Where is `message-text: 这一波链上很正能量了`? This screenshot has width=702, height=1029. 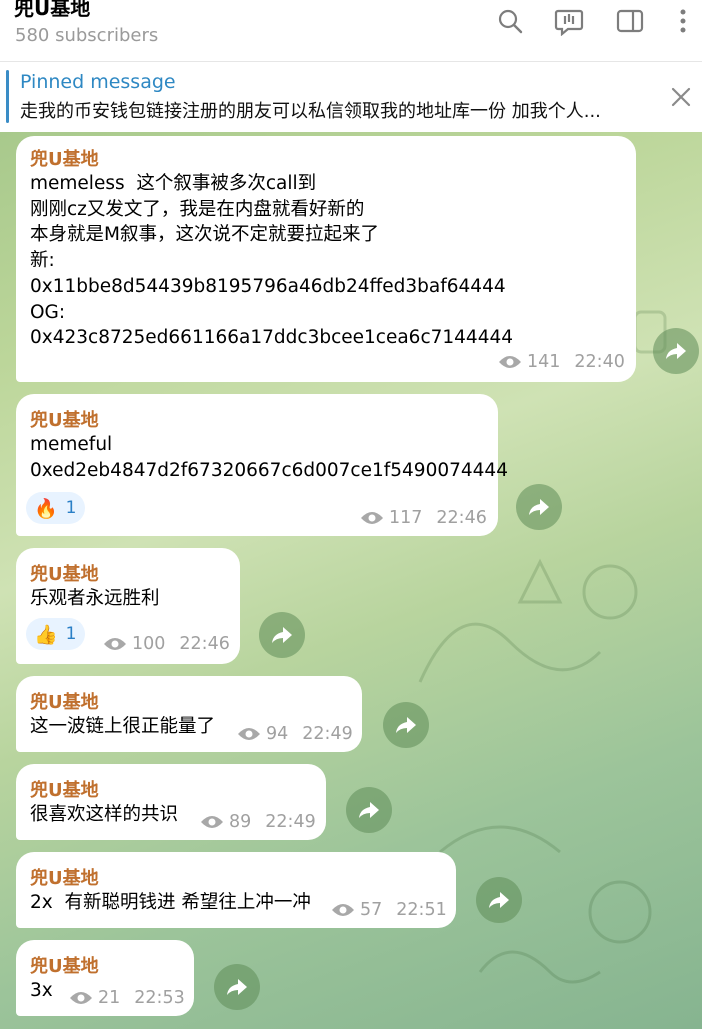 message-text: 这一波链上很正能量了 is located at coordinates (123, 726).